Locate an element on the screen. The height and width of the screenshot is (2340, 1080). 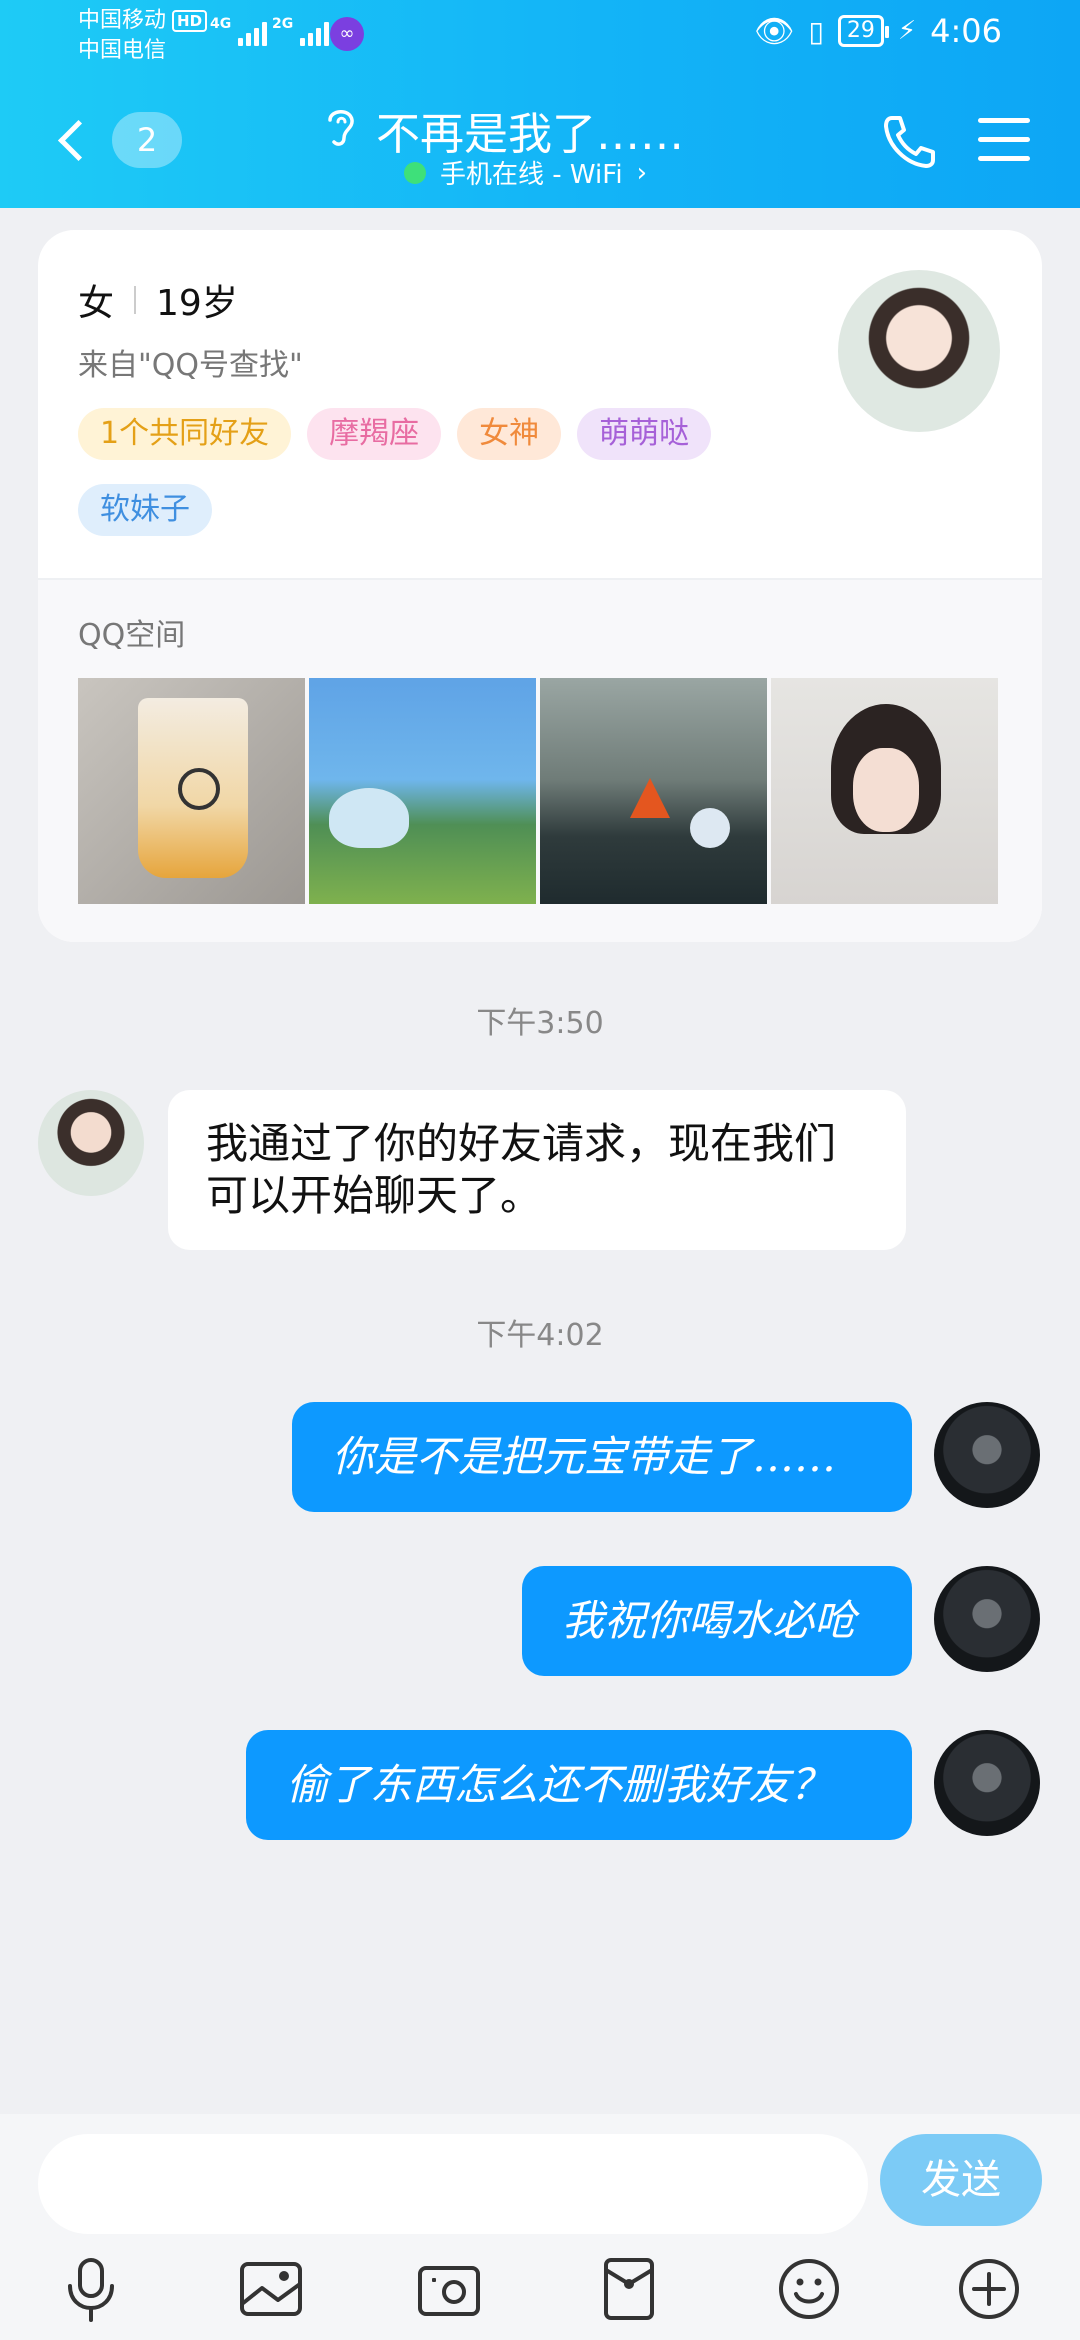
input-bar: 发送 is located at coordinates (540, 2227).